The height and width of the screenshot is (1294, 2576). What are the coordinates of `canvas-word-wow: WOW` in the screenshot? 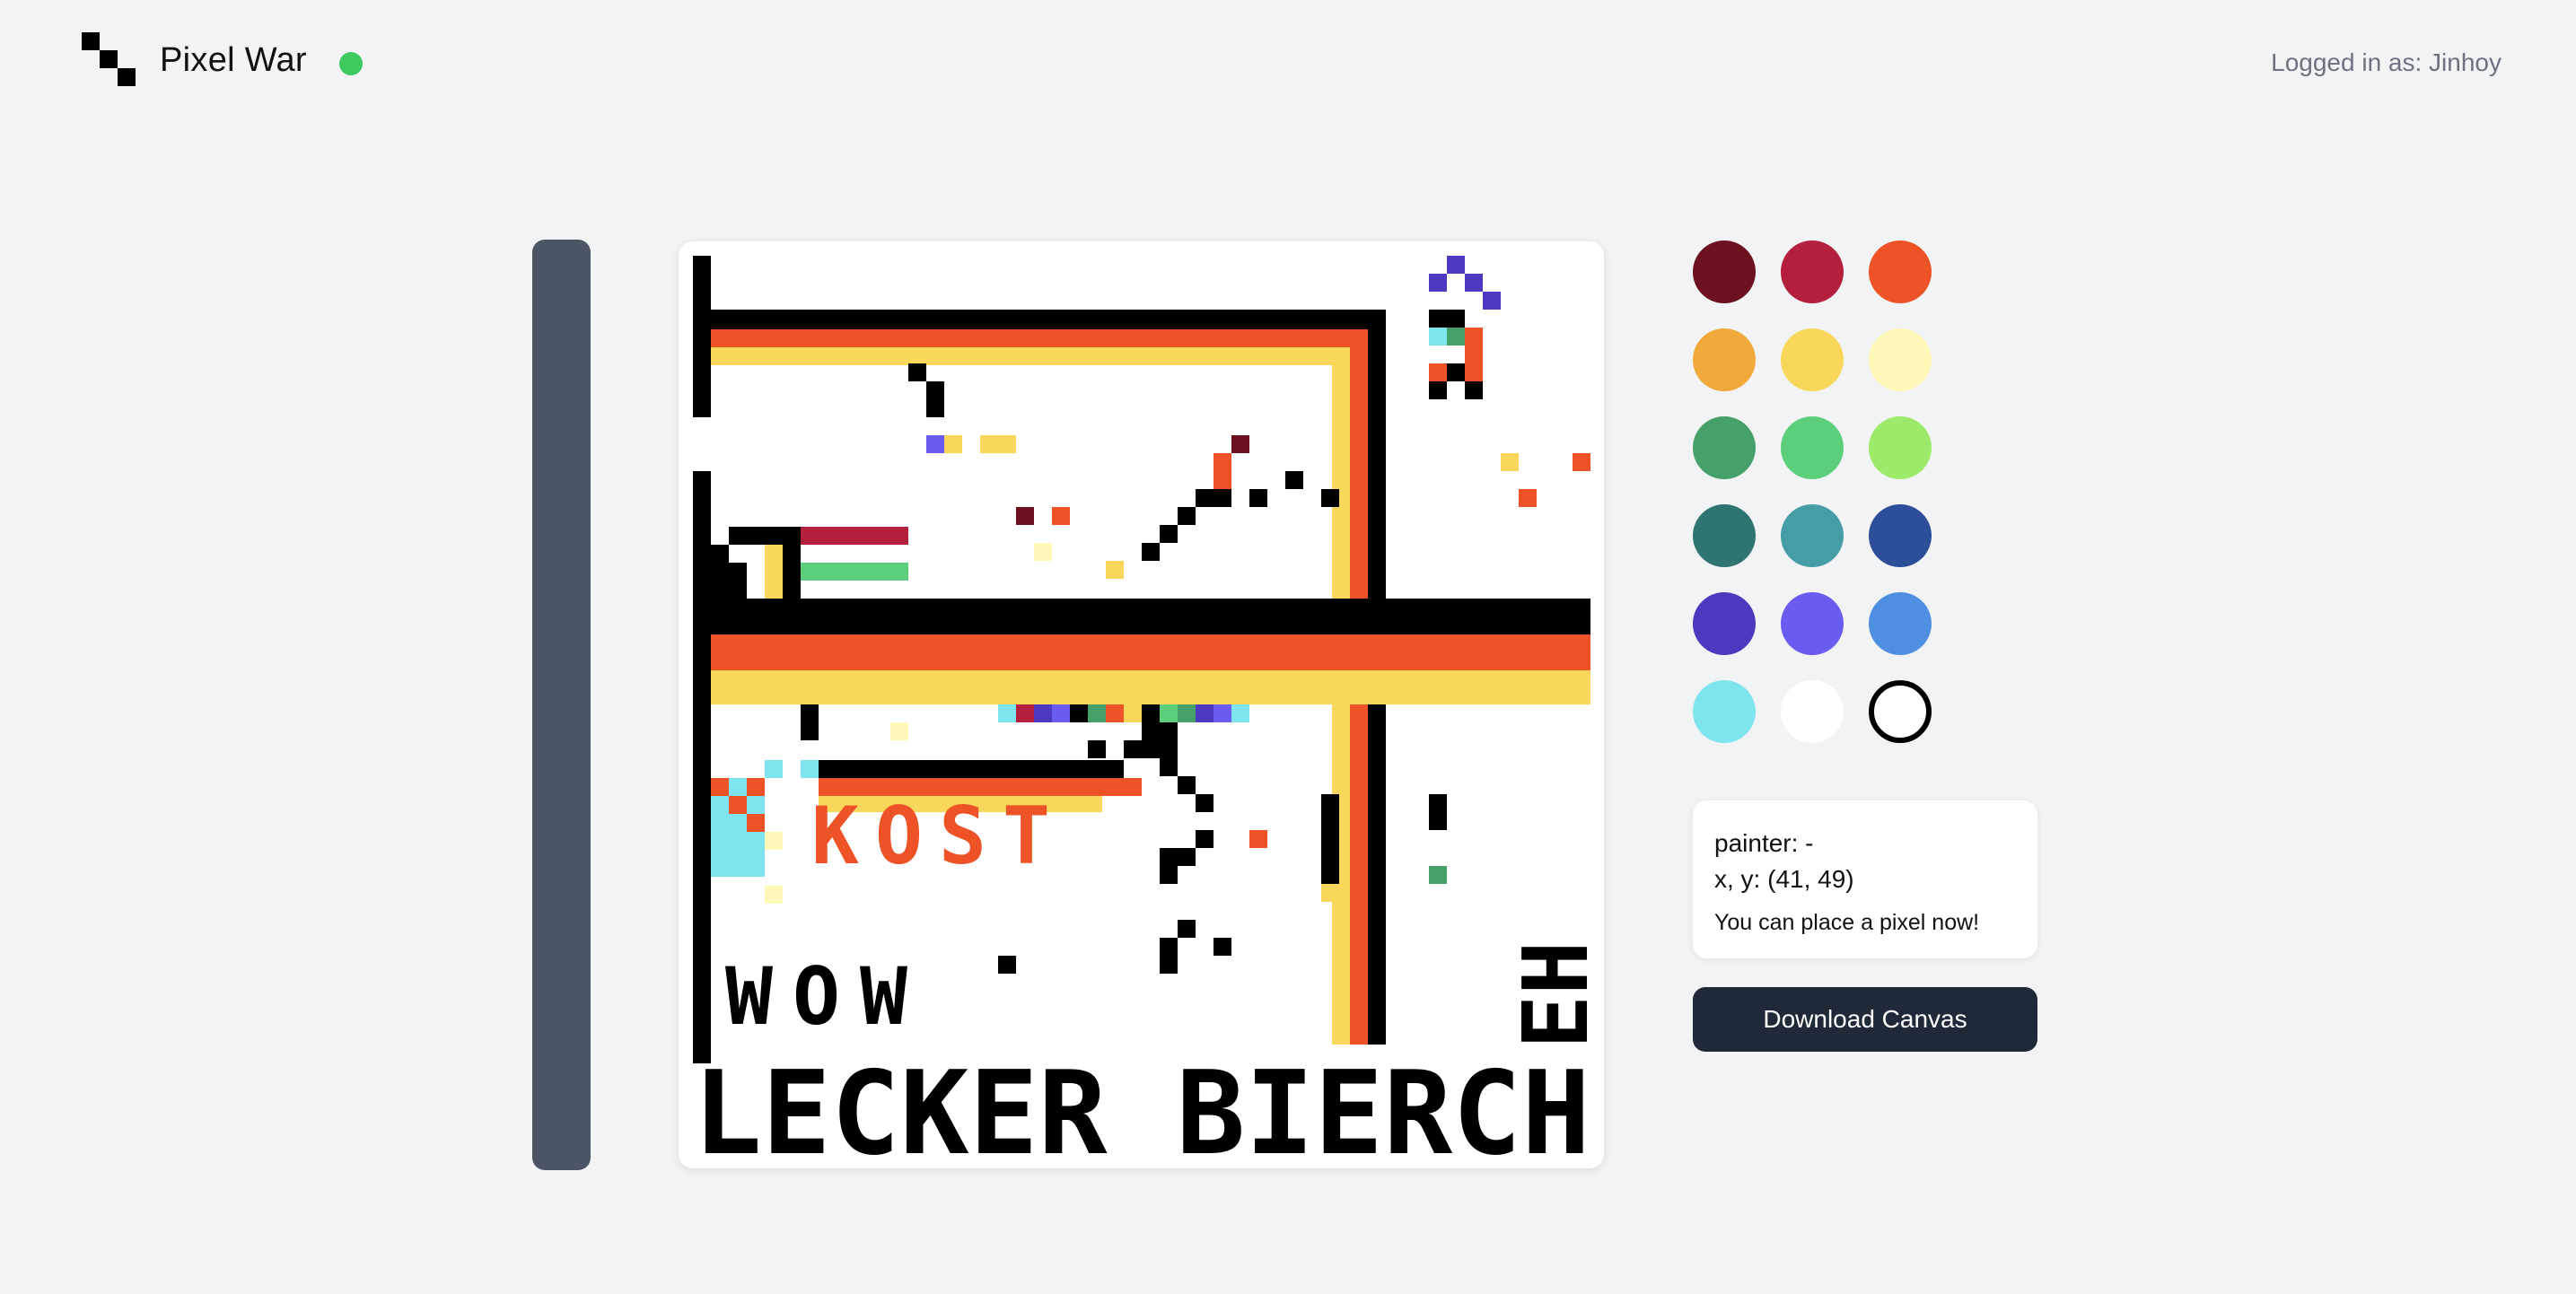 It's located at (826, 997).